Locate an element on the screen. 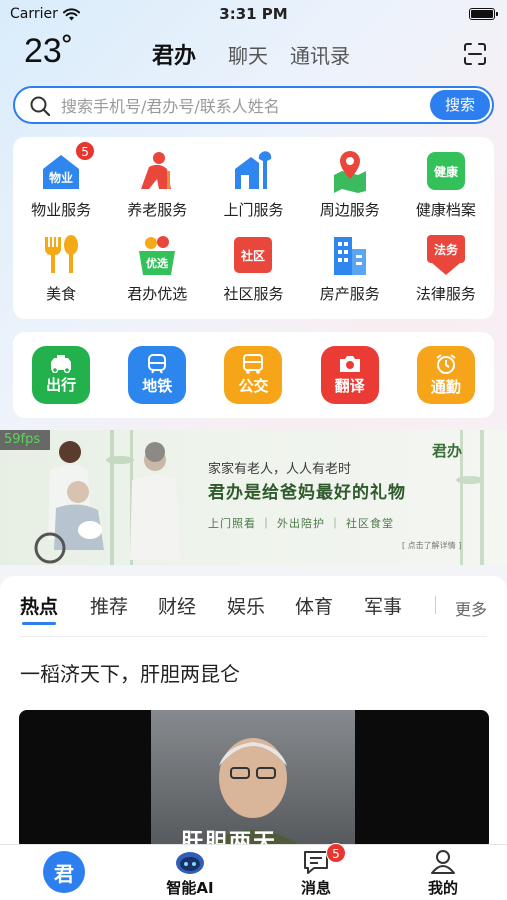 This screenshot has width=507, height=900. service-legal: 法务 法律服务 is located at coordinates (446, 263).